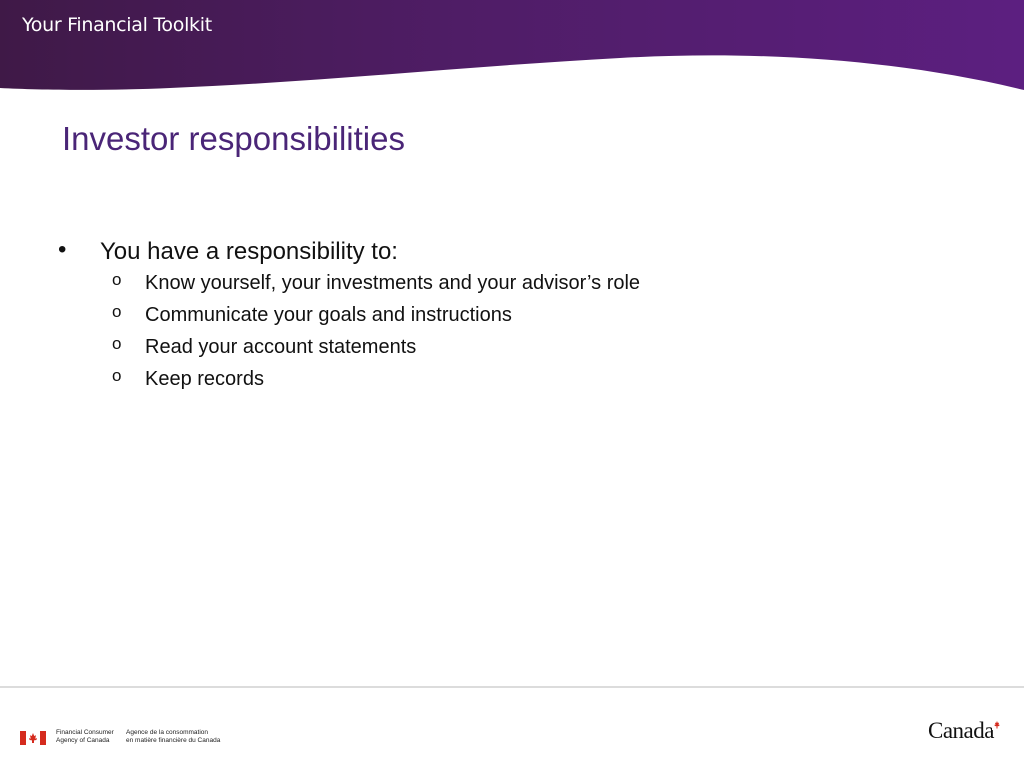 The image size is (1024, 768). Describe the element at coordinates (961, 730) in the screenshot. I see `canada-wordmark: Canada` at that location.